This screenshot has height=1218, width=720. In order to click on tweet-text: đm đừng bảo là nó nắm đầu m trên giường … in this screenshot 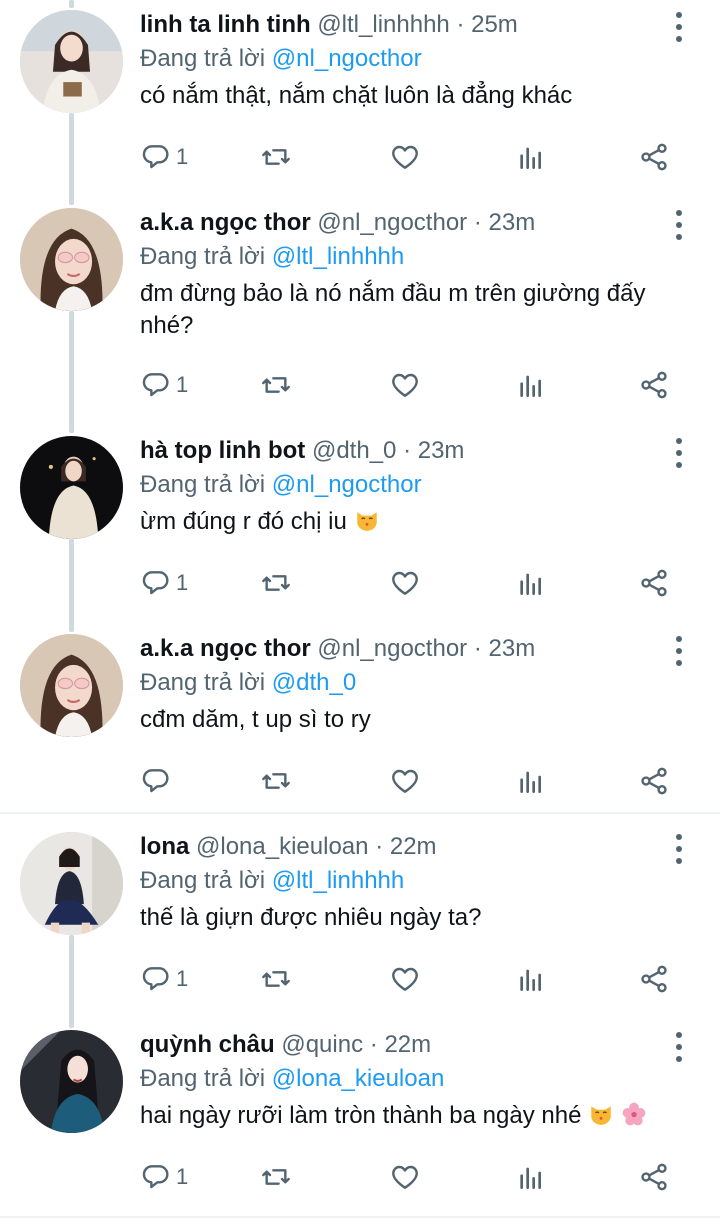, I will do `click(393, 309)`.